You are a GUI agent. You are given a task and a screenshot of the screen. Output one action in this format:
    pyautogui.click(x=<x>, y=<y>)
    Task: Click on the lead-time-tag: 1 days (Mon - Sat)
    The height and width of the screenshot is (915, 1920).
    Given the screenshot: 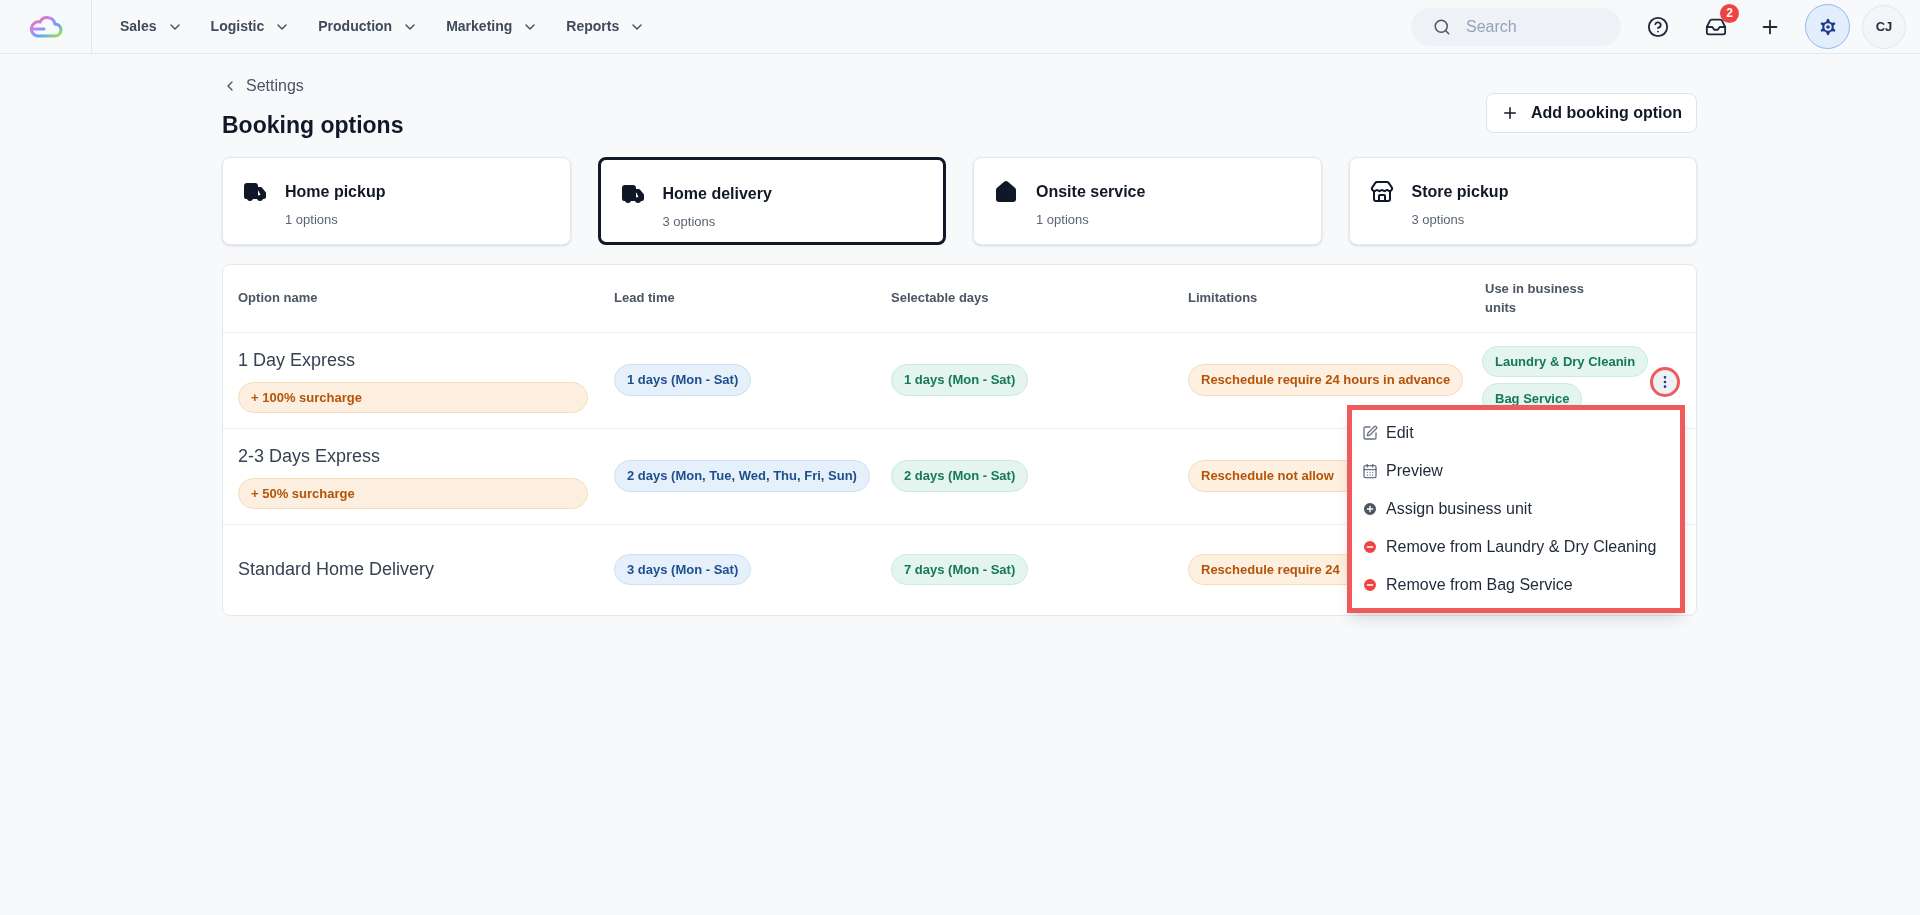 What is the action you would take?
    pyautogui.click(x=683, y=380)
    